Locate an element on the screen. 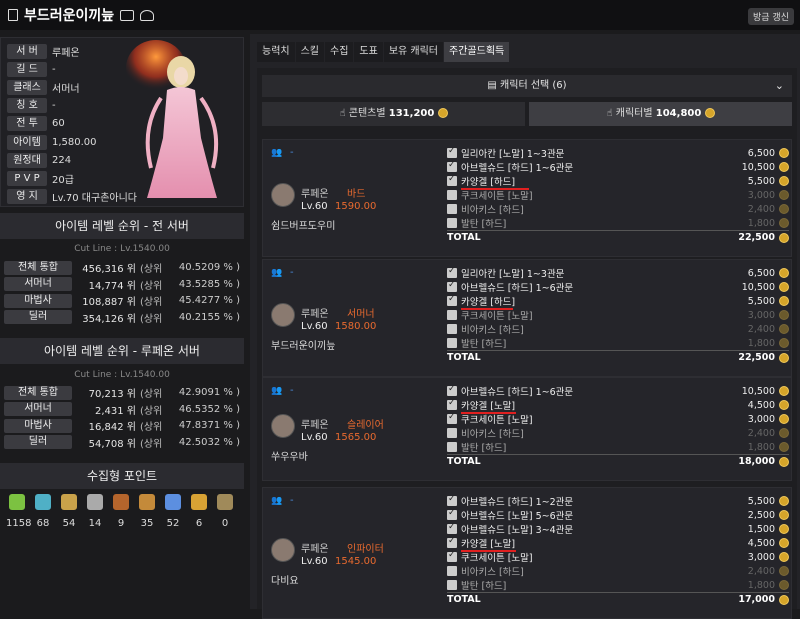 This screenshot has height=619, width=800. scale-icon is located at coordinates (147, 15).